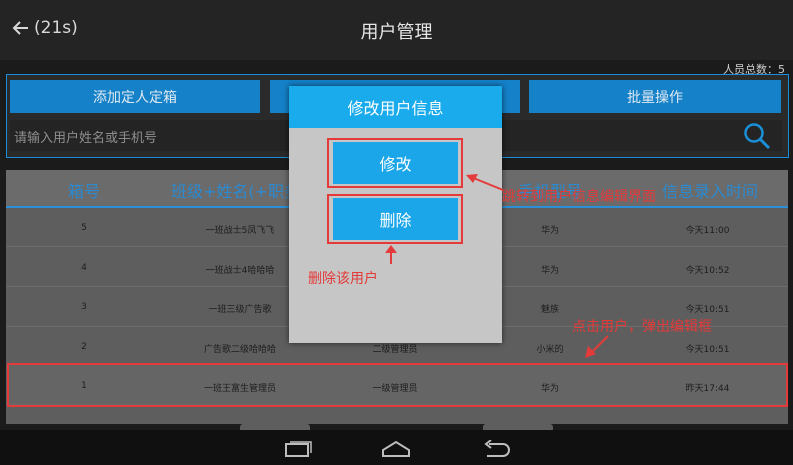  Describe the element at coordinates (485, 182) in the screenshot. I see `annotation-arrow-edit` at that location.